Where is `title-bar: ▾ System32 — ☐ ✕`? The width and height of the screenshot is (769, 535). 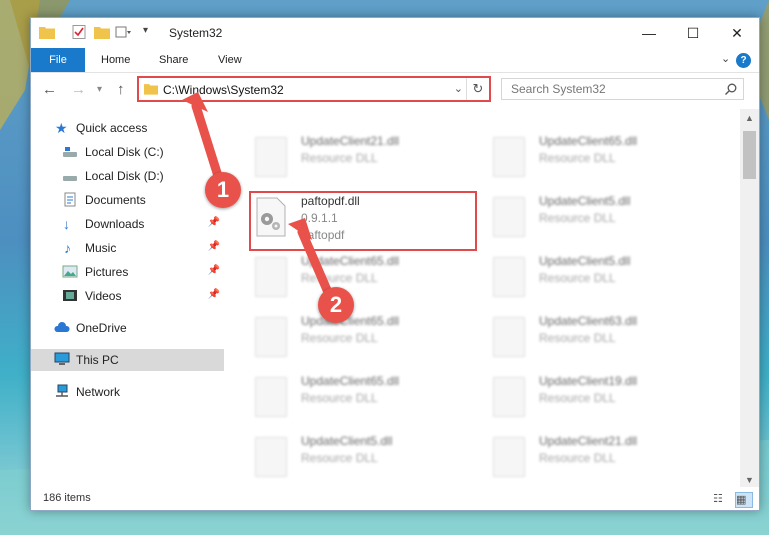
title-bar: ▾ System32 — ☐ ✕ is located at coordinates (395, 33).